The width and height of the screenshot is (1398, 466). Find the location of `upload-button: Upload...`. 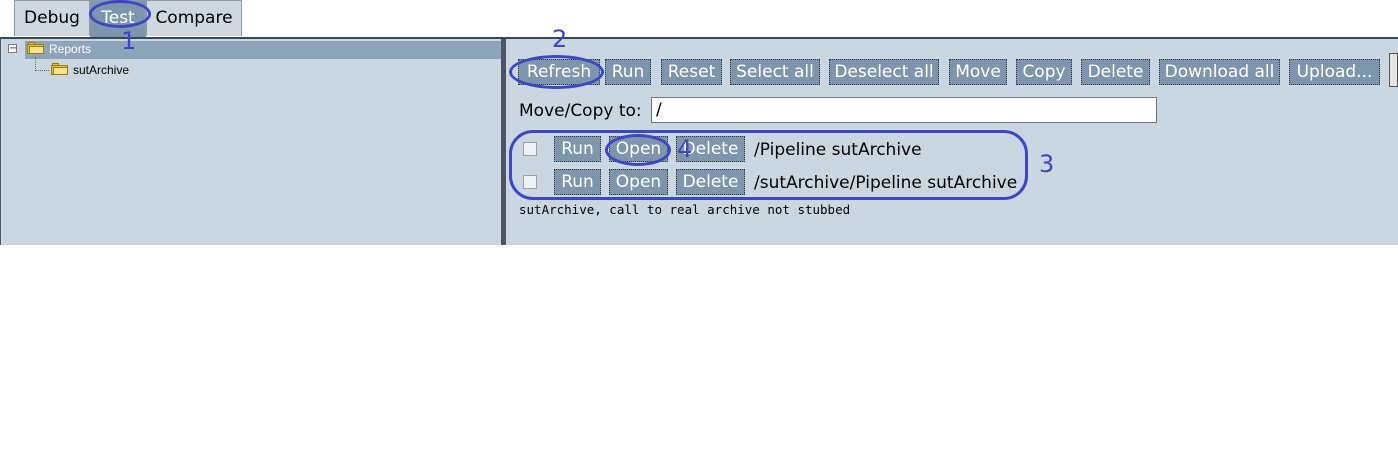

upload-button: Upload... is located at coordinates (1334, 72).